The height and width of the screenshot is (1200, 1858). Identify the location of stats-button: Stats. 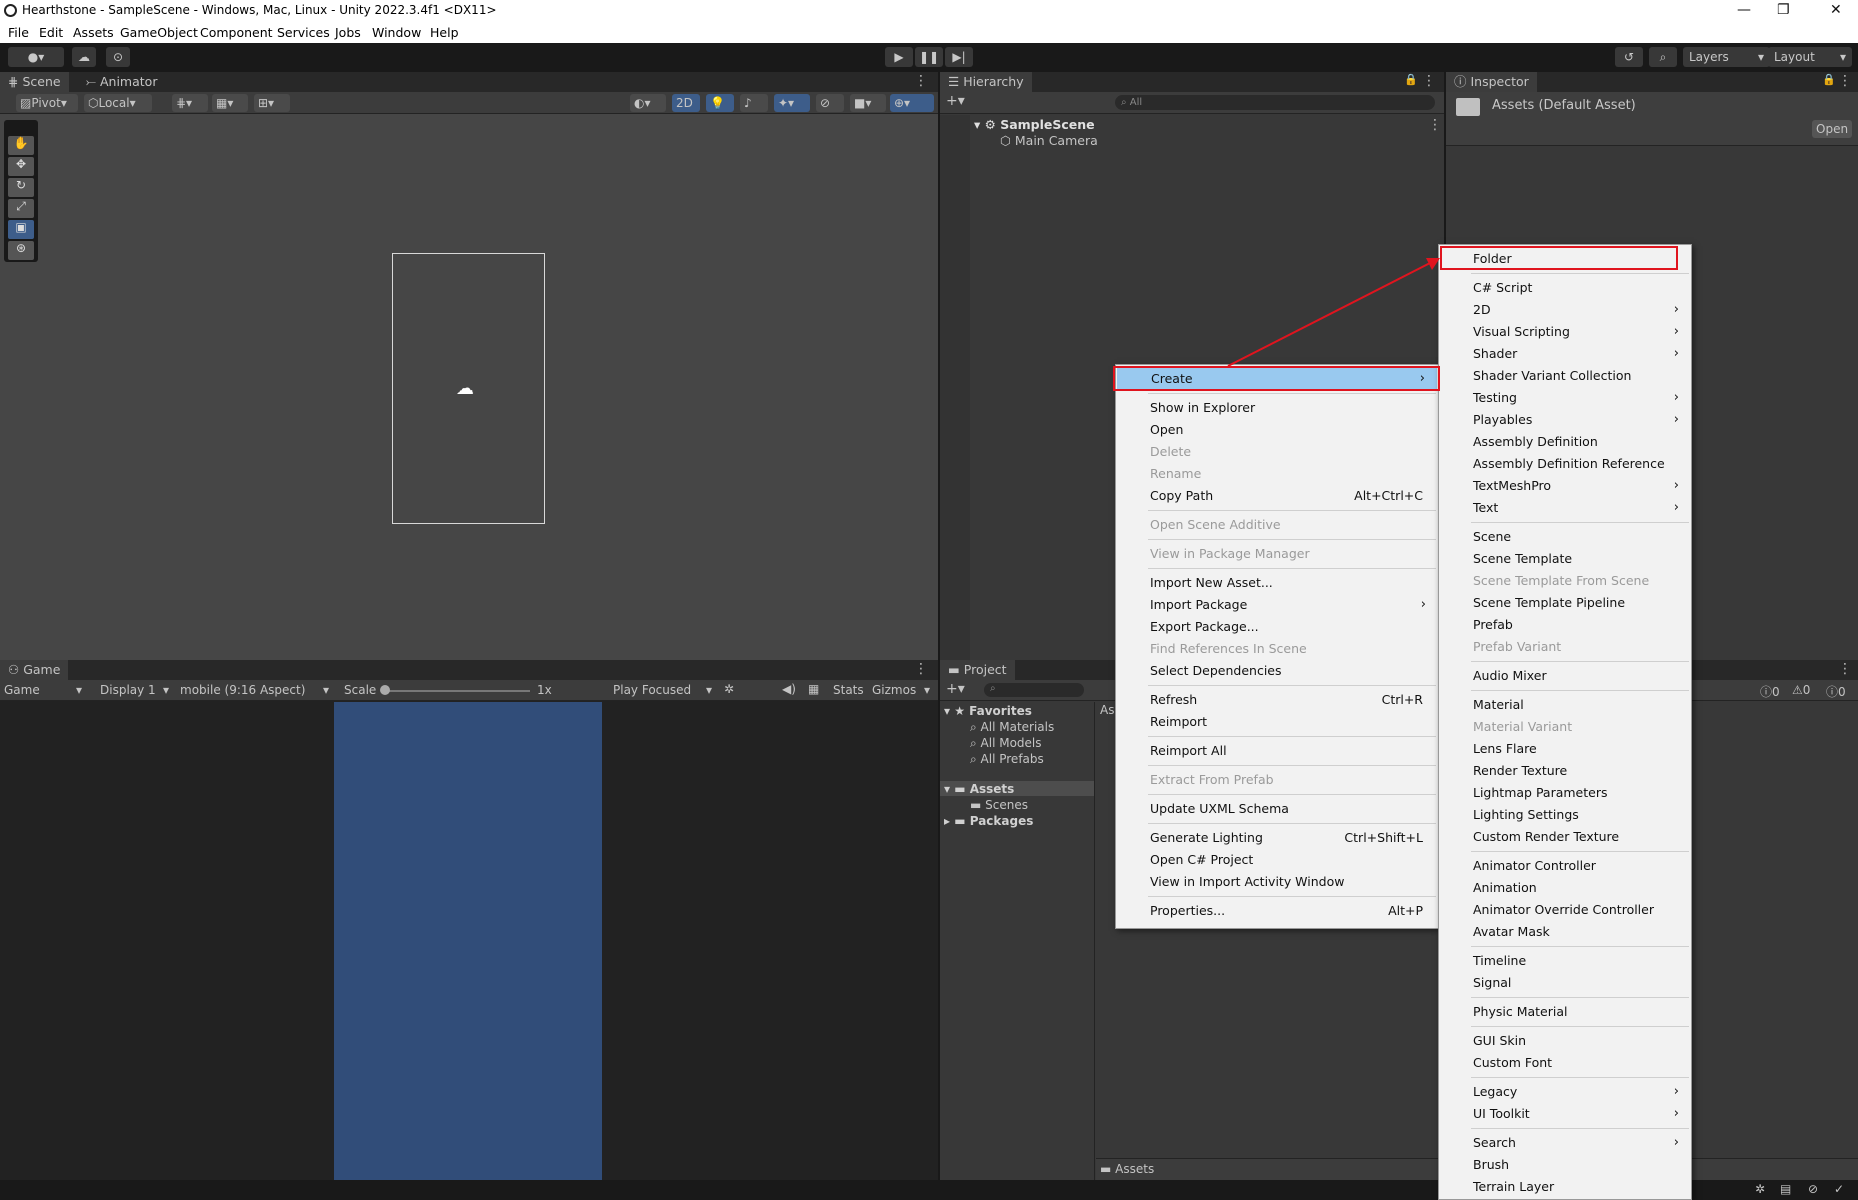
(848, 690).